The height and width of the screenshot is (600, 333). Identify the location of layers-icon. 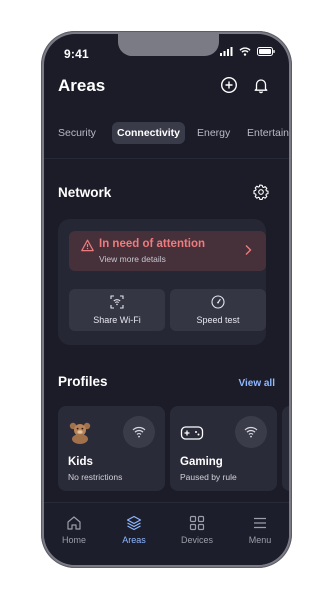
(134, 523).